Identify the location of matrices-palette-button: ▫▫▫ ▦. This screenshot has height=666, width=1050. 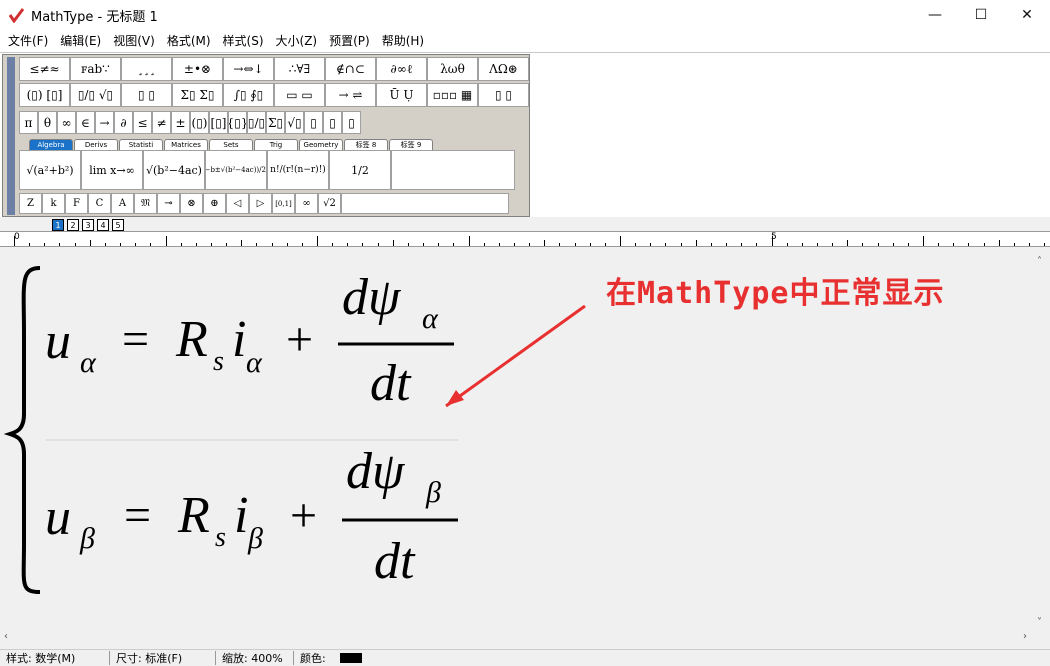
(452, 95).